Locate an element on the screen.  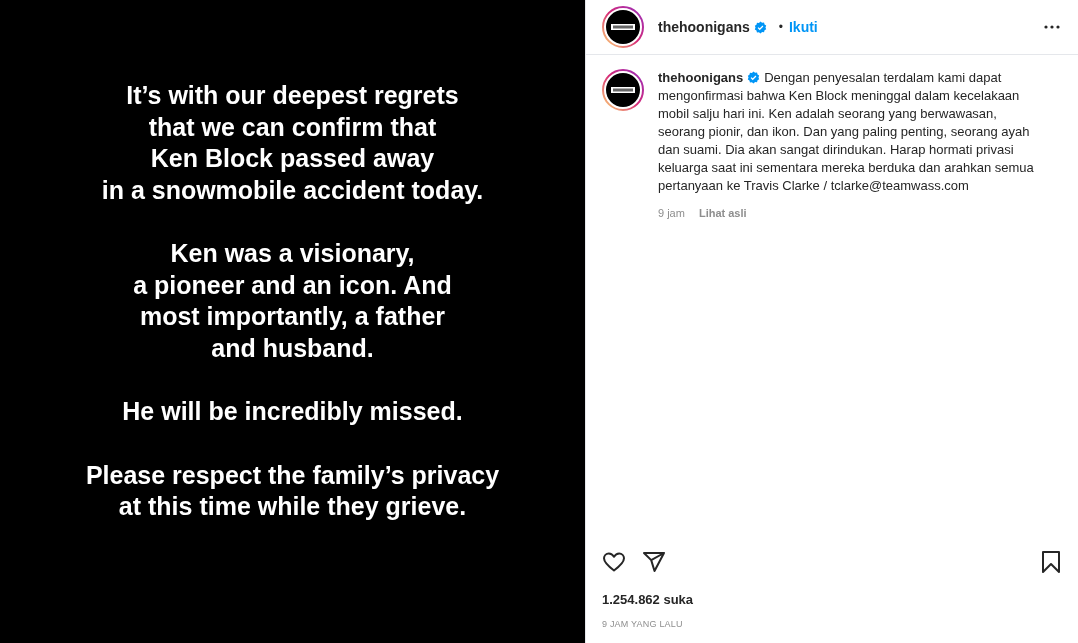
more-options-icon is located at coordinates (1052, 27).